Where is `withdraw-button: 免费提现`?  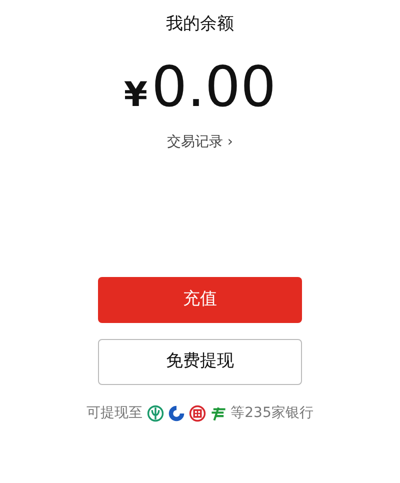 withdraw-button: 免费提现 is located at coordinates (200, 361).